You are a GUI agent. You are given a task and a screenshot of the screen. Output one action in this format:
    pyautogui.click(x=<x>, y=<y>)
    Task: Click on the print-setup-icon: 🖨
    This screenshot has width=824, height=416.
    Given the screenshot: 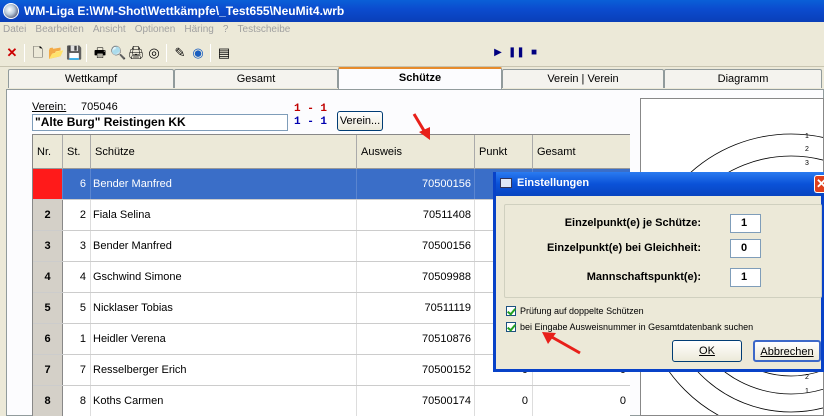 What is the action you would take?
    pyautogui.click(x=136, y=53)
    